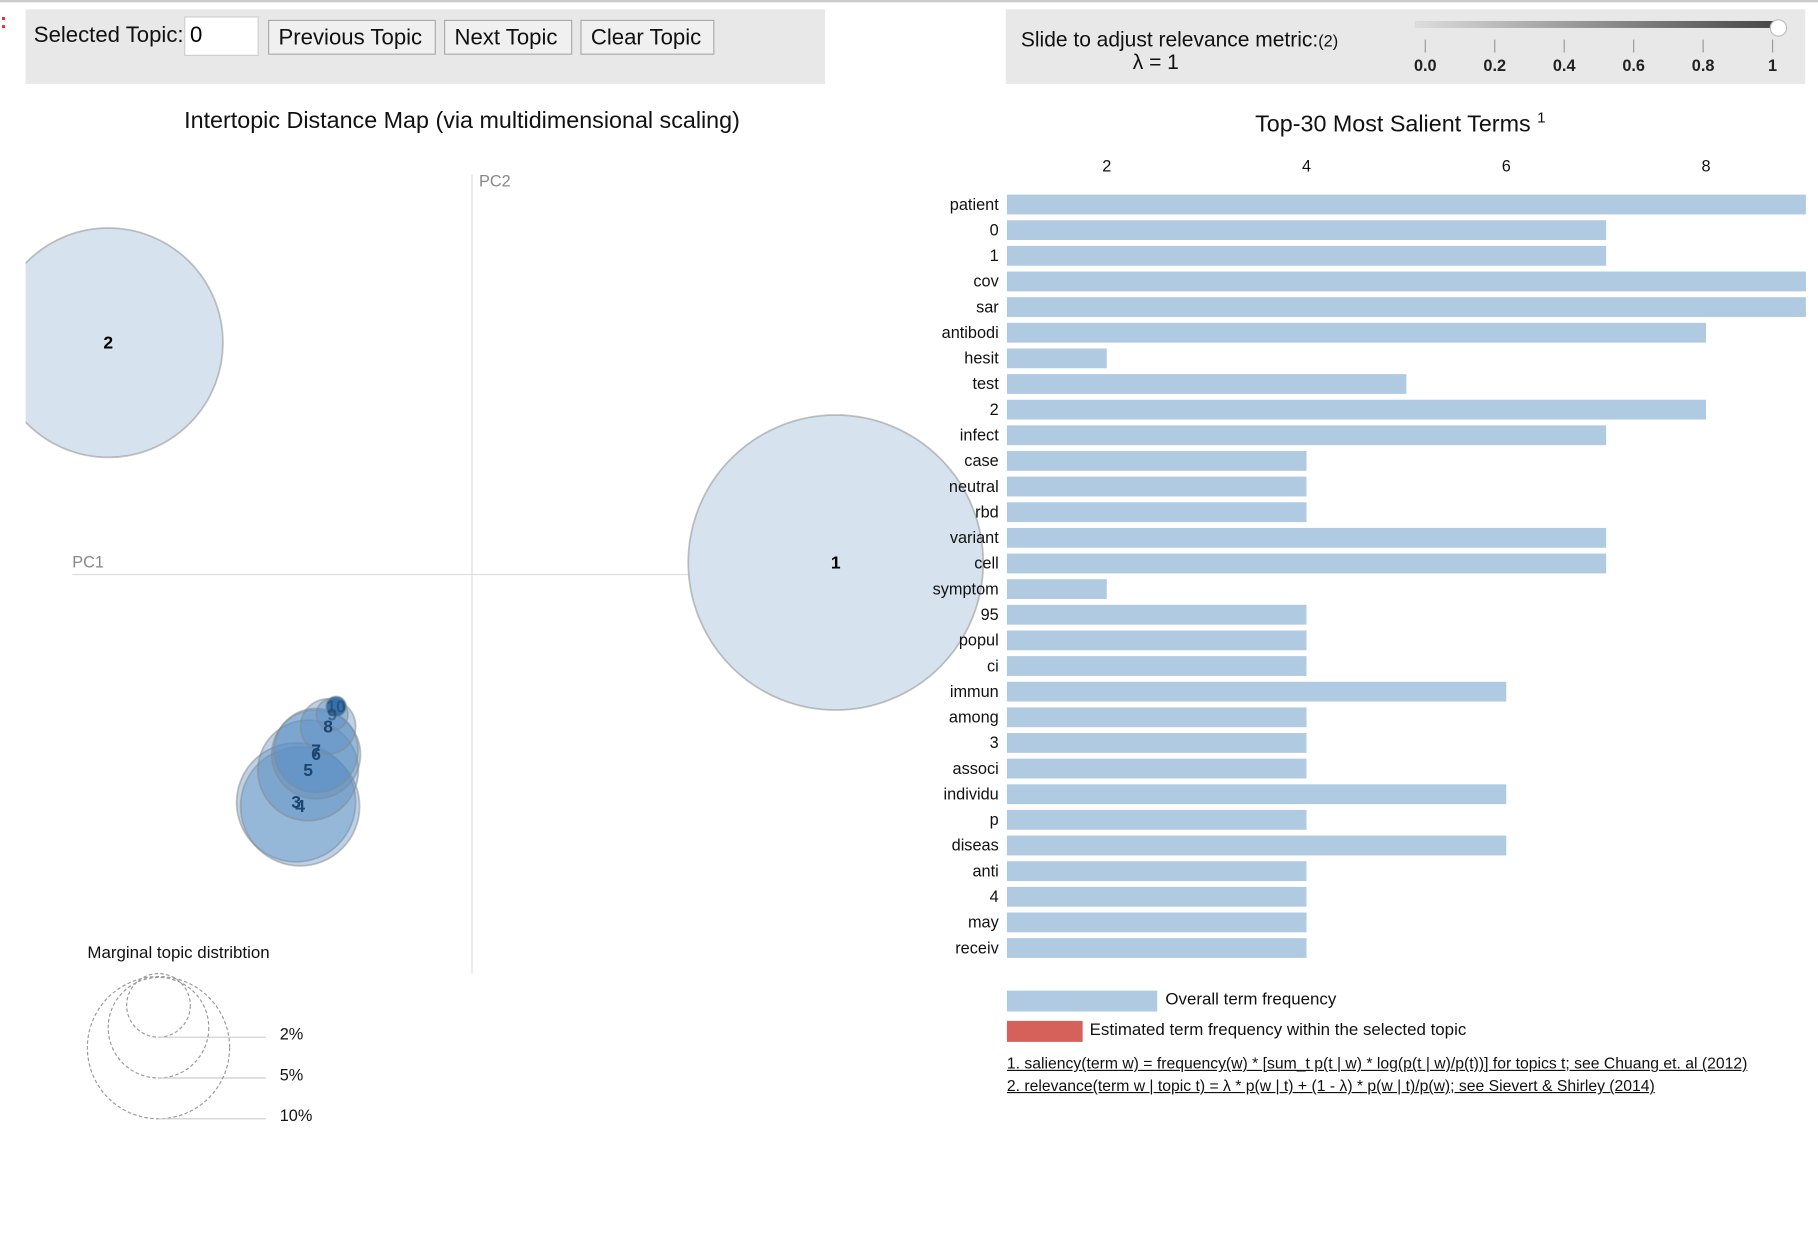  I want to click on bar-diseas, so click(1256, 845).